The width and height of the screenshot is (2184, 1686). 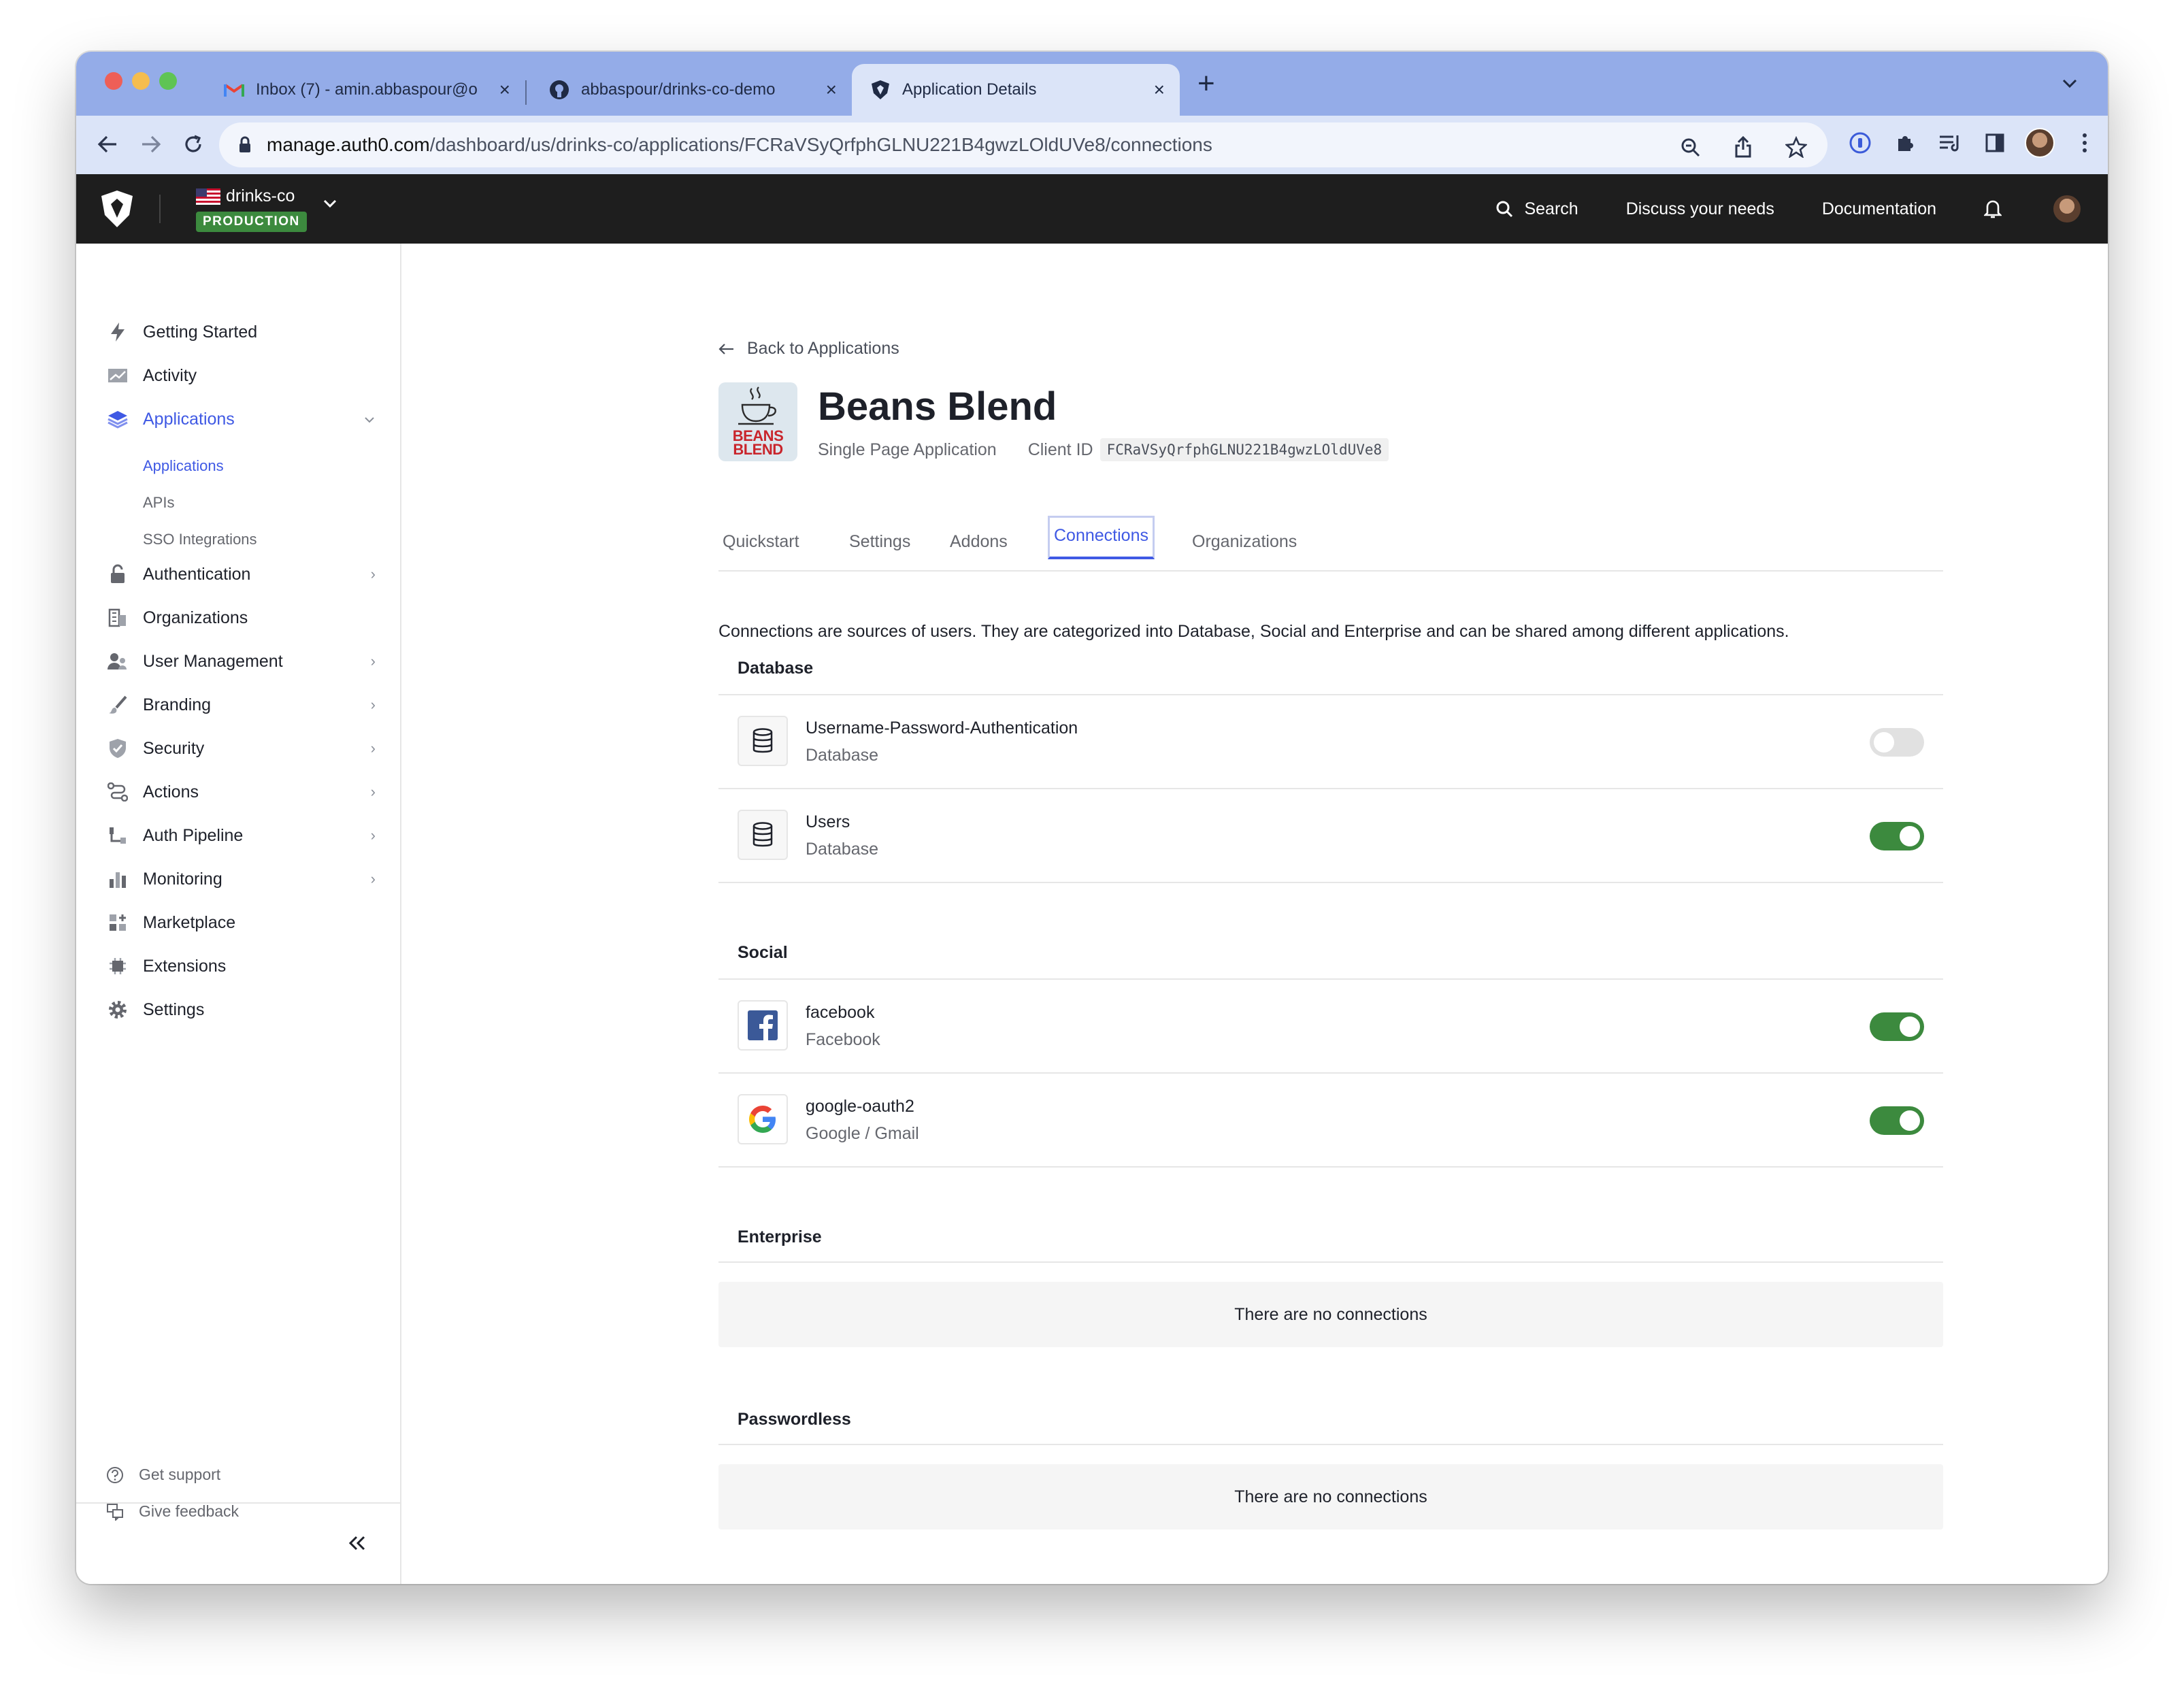 What do you see at coordinates (118, 879) in the screenshot?
I see `bar-chart-icon` at bounding box center [118, 879].